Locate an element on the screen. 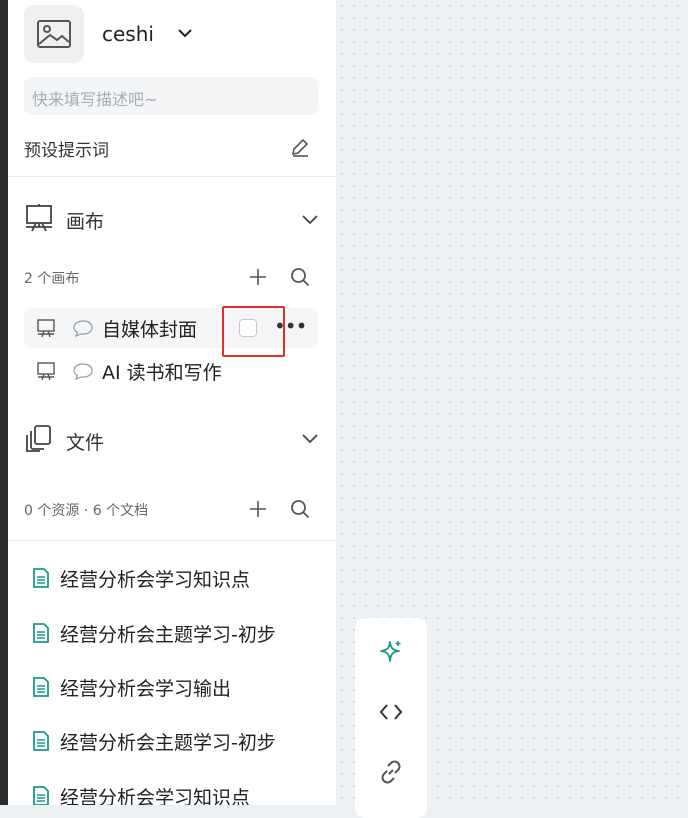 The width and height of the screenshot is (688, 818). description-placeholder: 快来填写描述吧~ is located at coordinates (95, 99).